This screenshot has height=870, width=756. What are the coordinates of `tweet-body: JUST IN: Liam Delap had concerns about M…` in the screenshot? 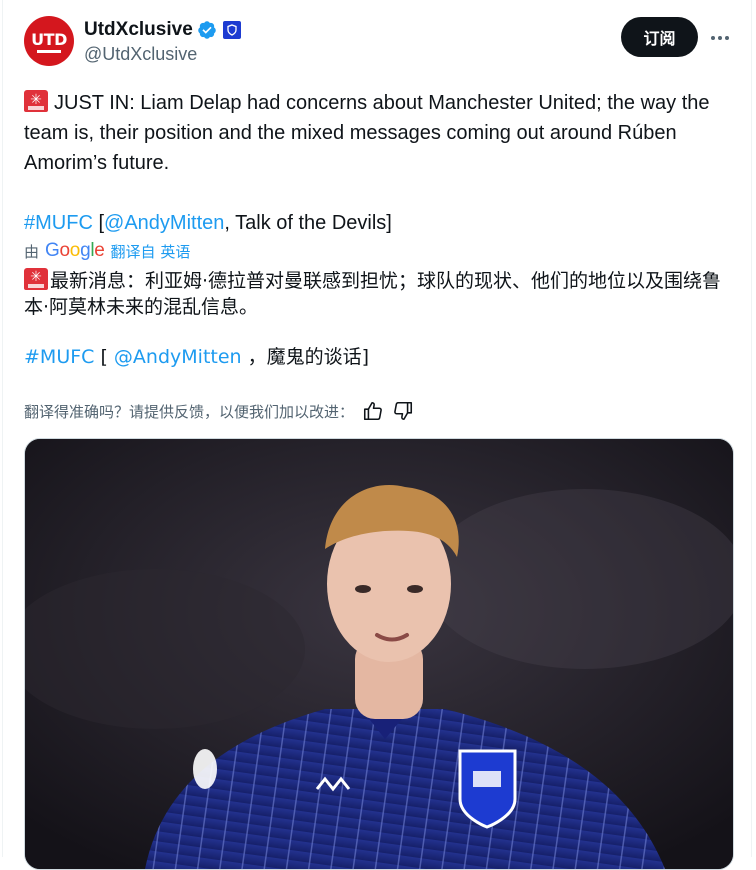 It's located at (367, 133).